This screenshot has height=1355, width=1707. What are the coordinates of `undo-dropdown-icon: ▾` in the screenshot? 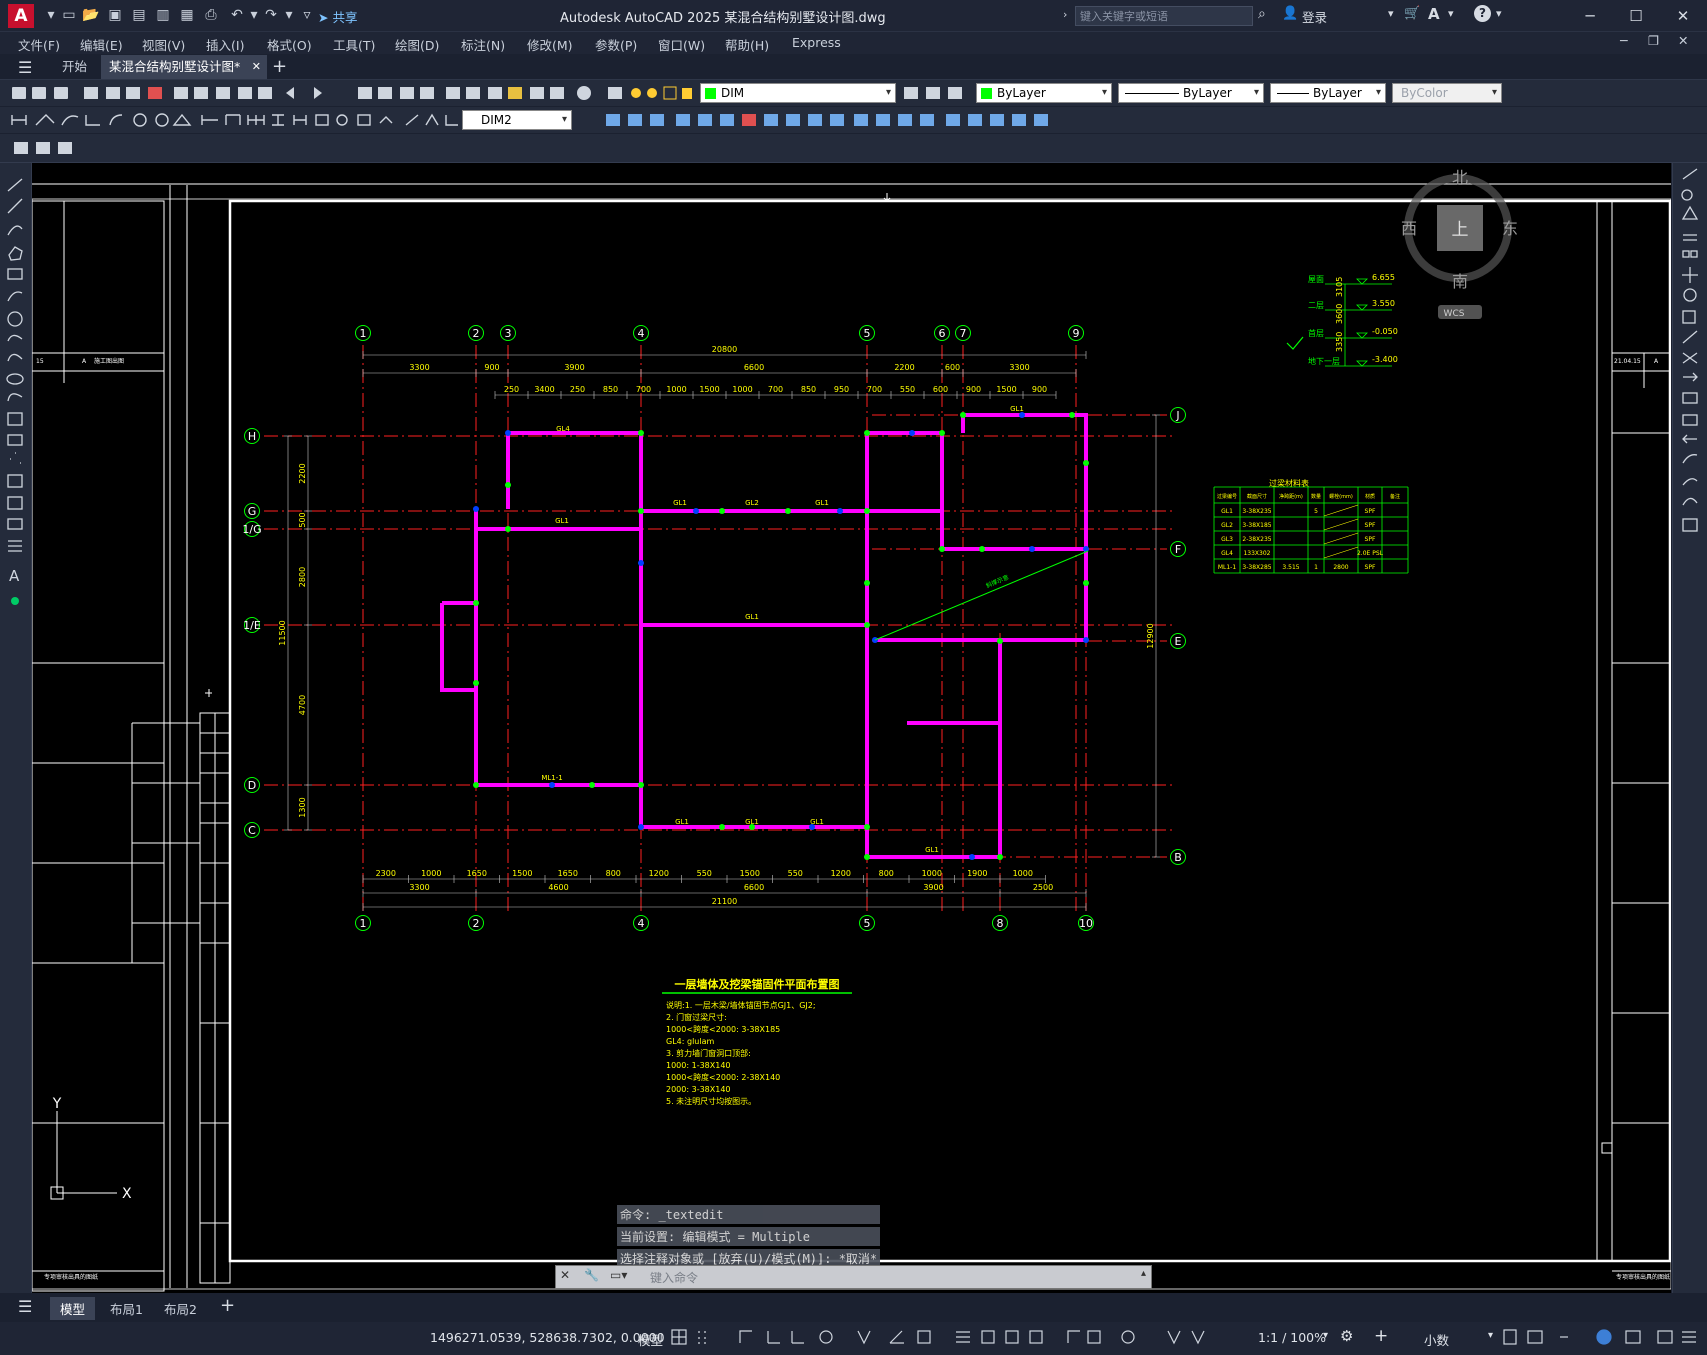 It's located at (254, 15).